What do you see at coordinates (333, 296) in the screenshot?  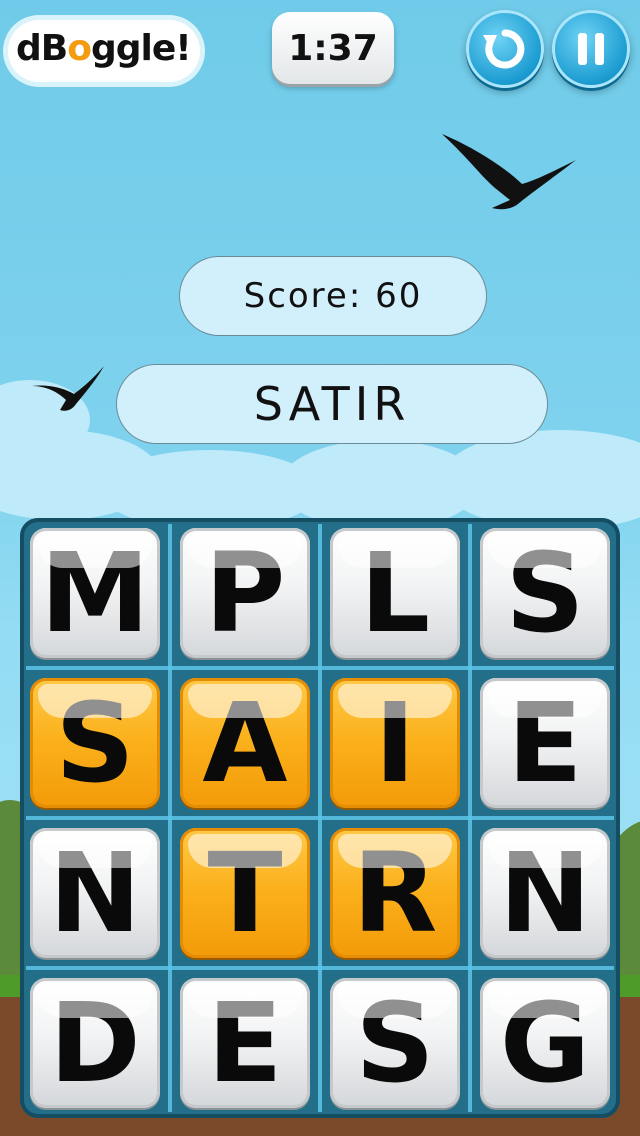 I see `score-display: Score: 60` at bounding box center [333, 296].